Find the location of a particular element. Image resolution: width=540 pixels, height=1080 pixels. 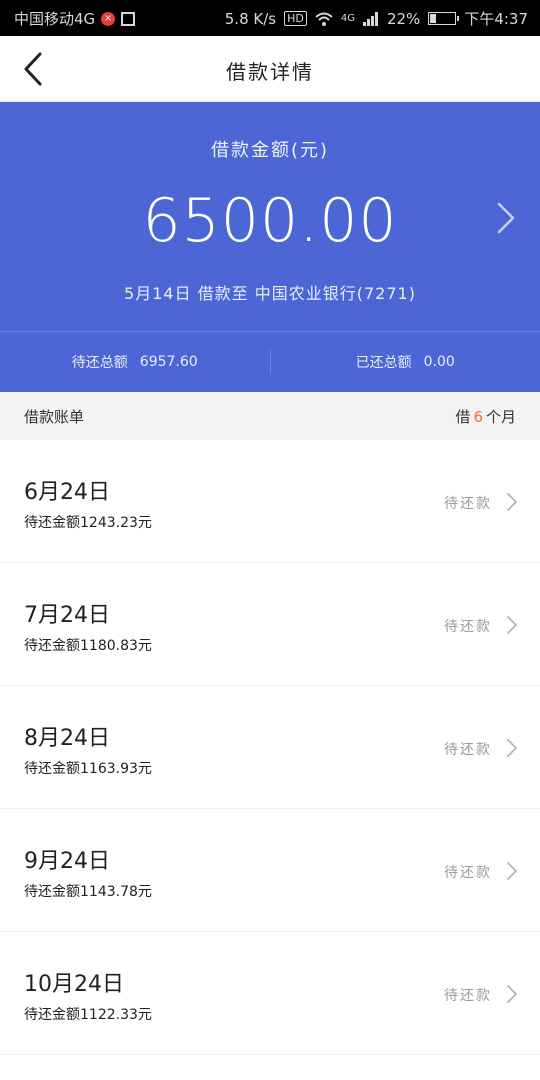

bill-row: 9月24日 待还金额1143.78元 待还款 is located at coordinates (270, 870).